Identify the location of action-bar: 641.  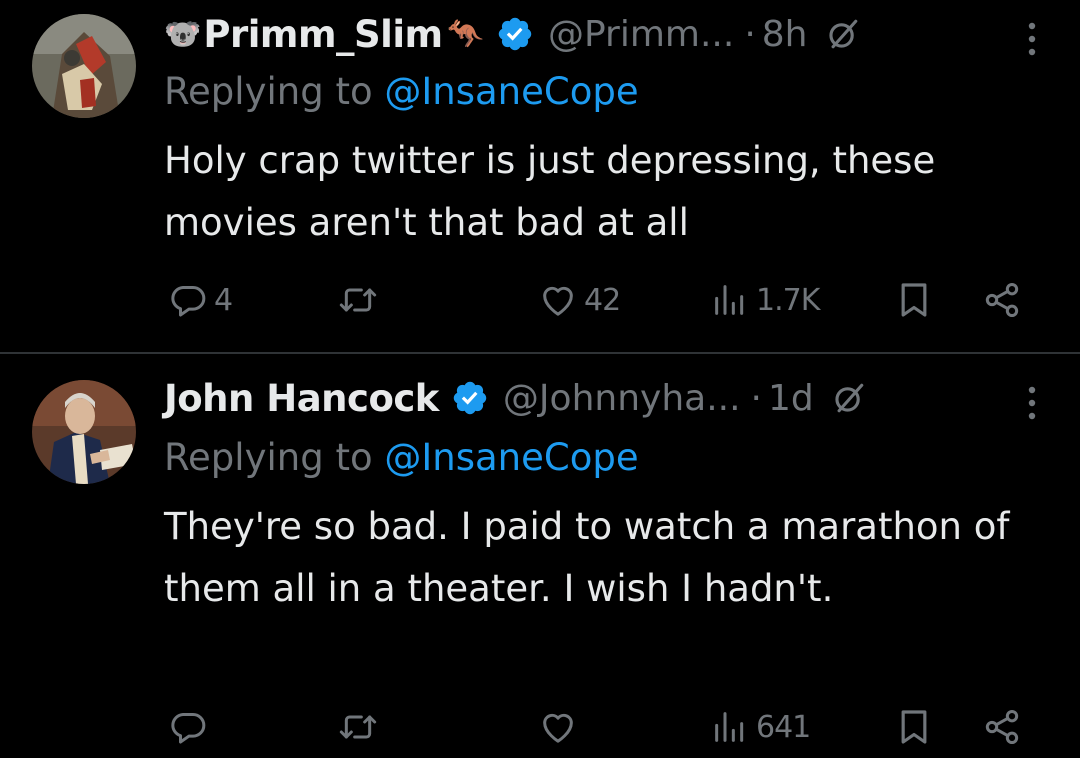
(604, 727).